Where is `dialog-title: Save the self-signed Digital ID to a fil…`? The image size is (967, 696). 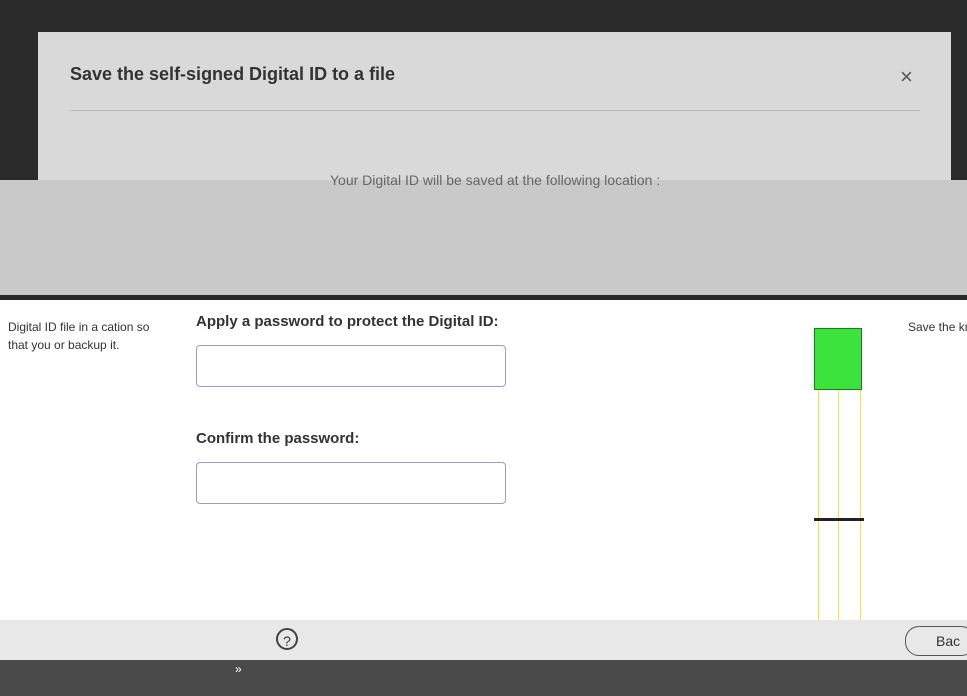 dialog-title: Save the self-signed Digital ID to a fil… is located at coordinates (233, 74).